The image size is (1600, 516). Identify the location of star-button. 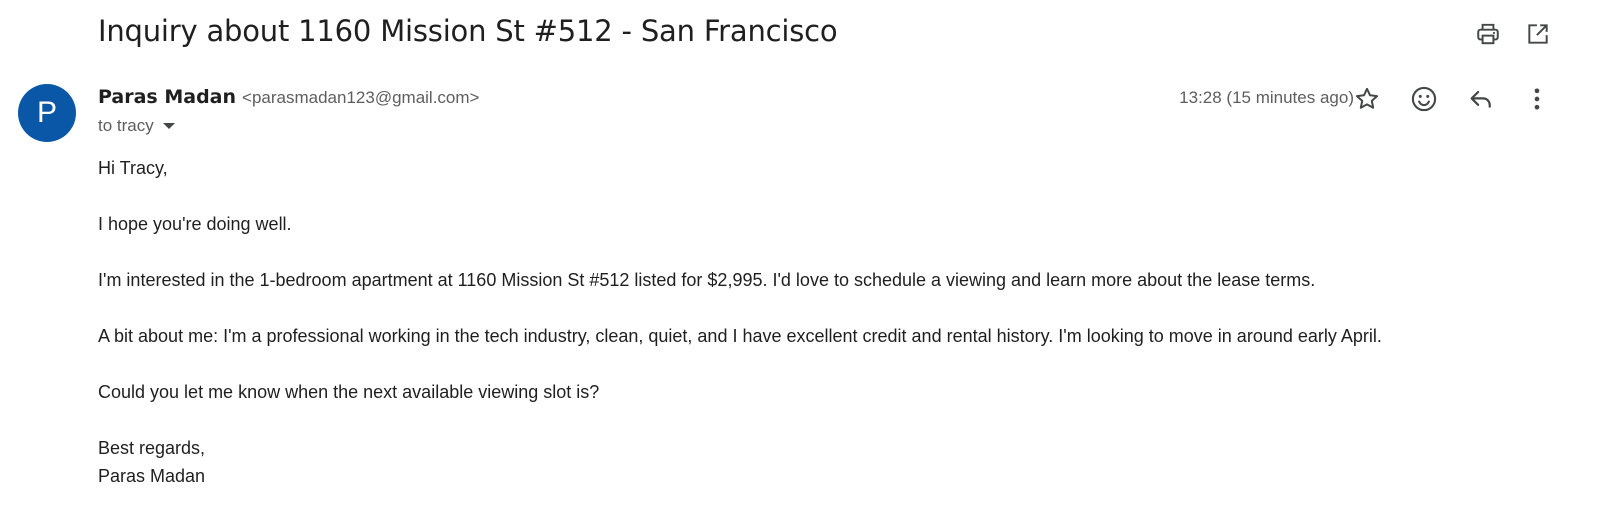
(1367, 99).